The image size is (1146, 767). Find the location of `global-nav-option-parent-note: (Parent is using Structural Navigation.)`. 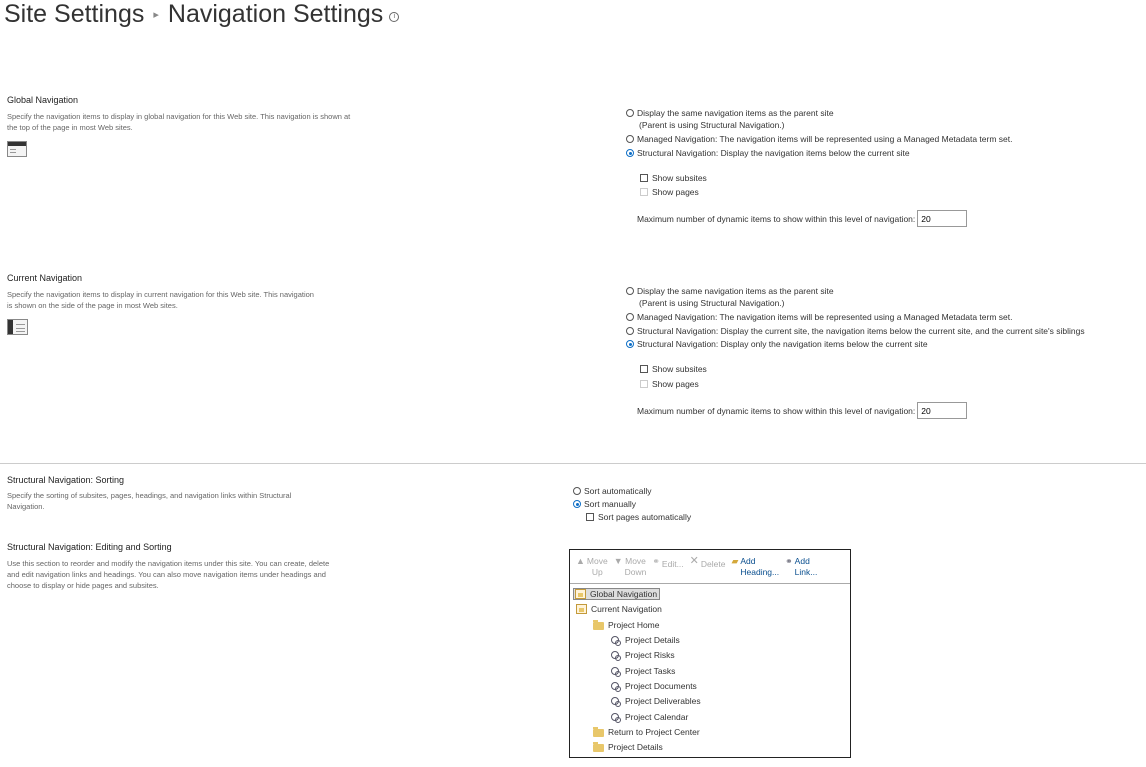

global-nav-option-parent-note: (Parent is using Structural Navigation.) is located at coordinates (712, 125).